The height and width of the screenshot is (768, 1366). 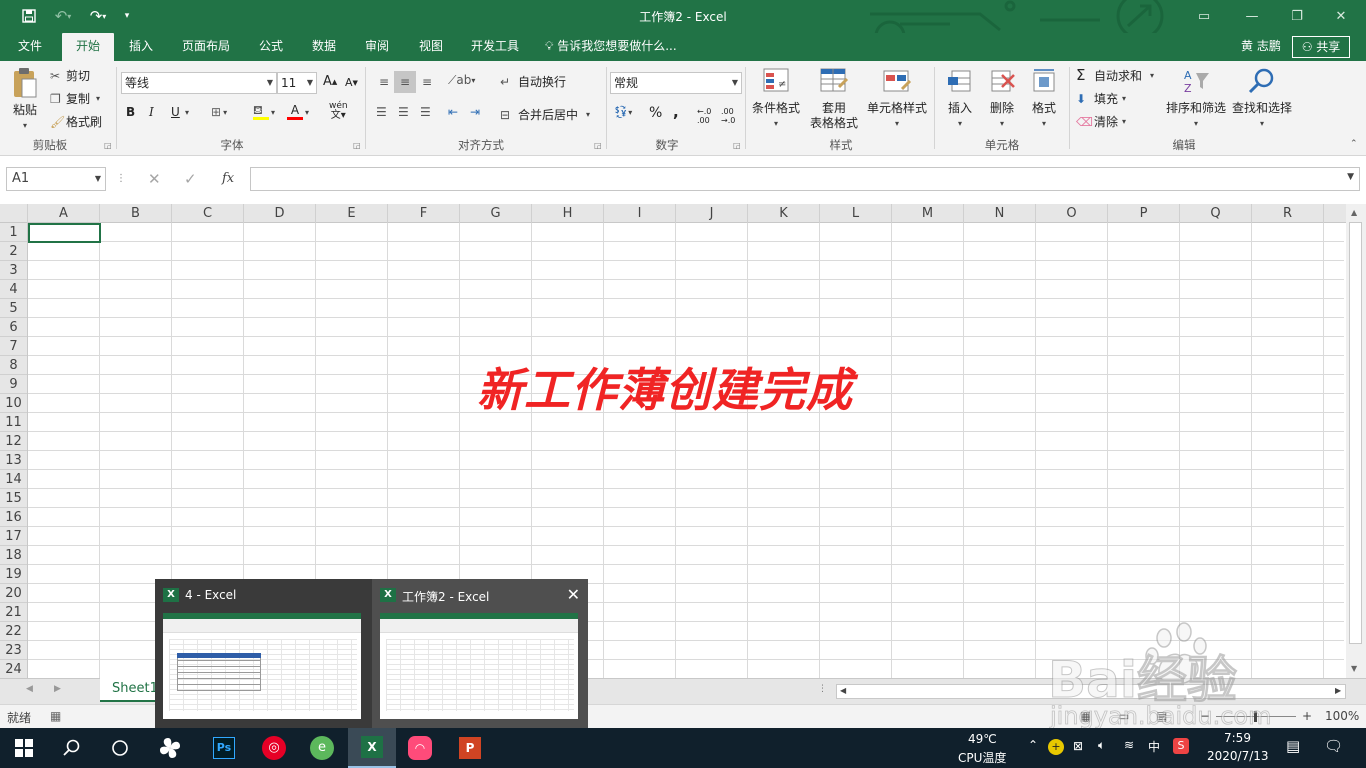 I want to click on clear-button: ⌫ 清除 ▾, so click(x=1101, y=121).